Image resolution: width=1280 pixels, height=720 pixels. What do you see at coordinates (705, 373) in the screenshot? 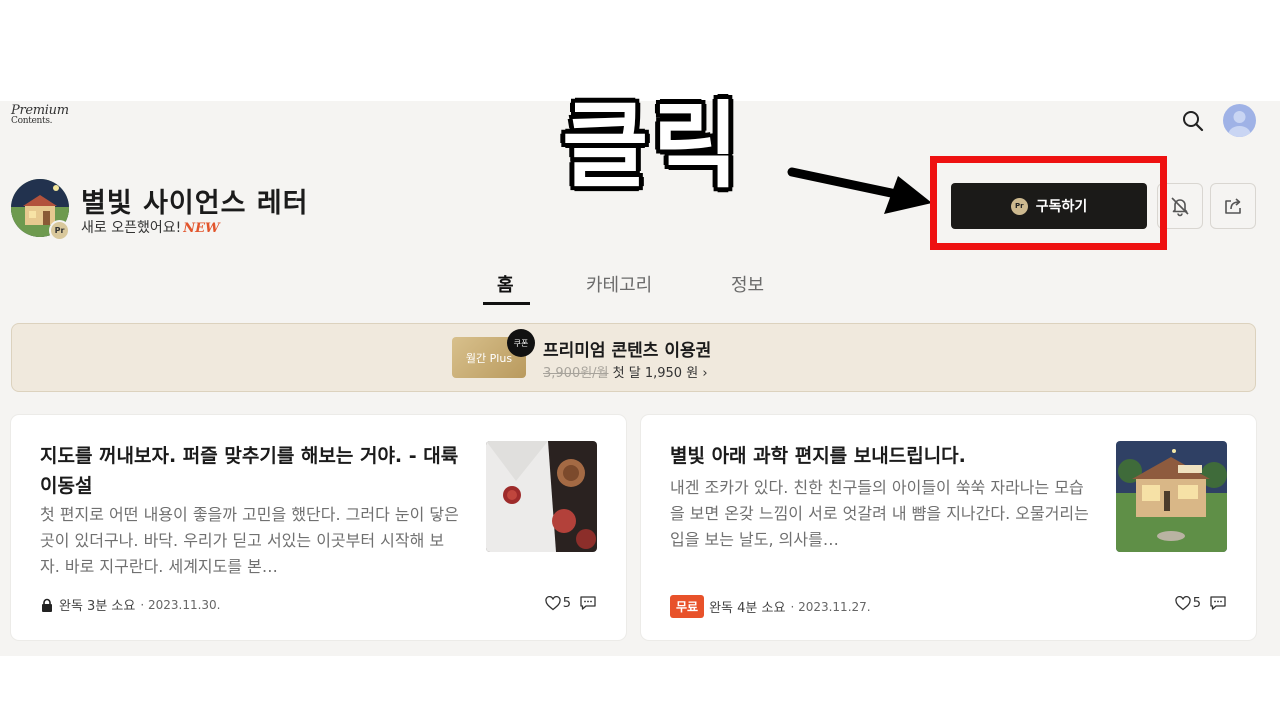
I see `chevron-right-icon: ›` at bounding box center [705, 373].